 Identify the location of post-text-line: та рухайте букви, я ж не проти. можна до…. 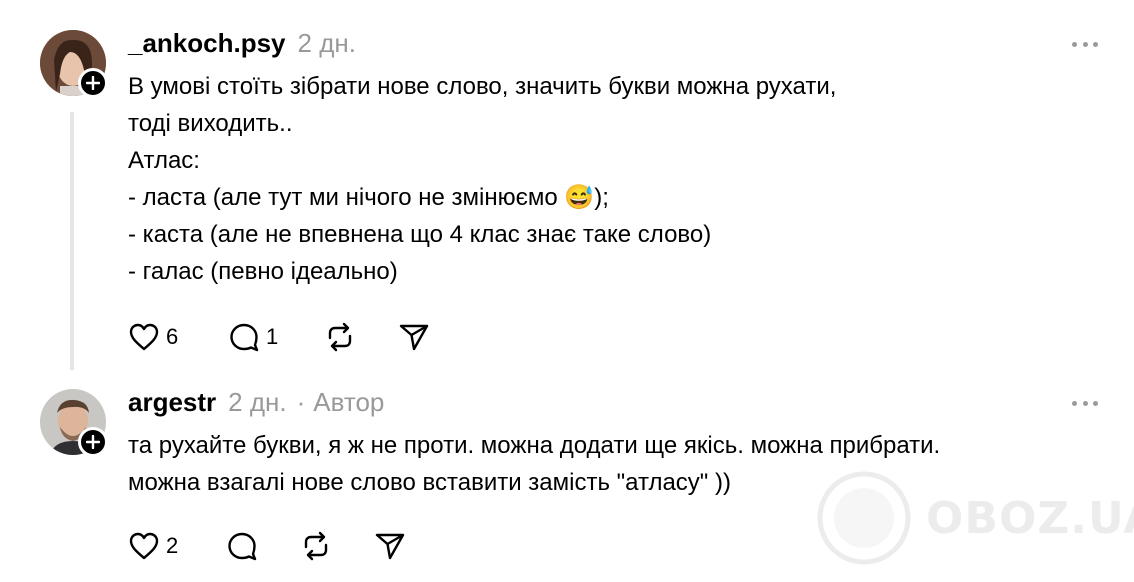
(534, 445).